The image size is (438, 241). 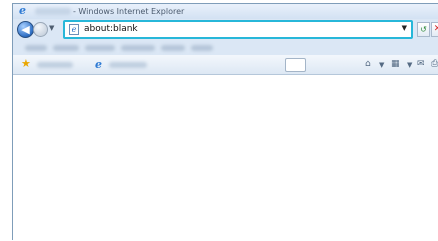 What do you see at coordinates (22, 10) in the screenshot?
I see `ie-logo-icon: e` at bounding box center [22, 10].